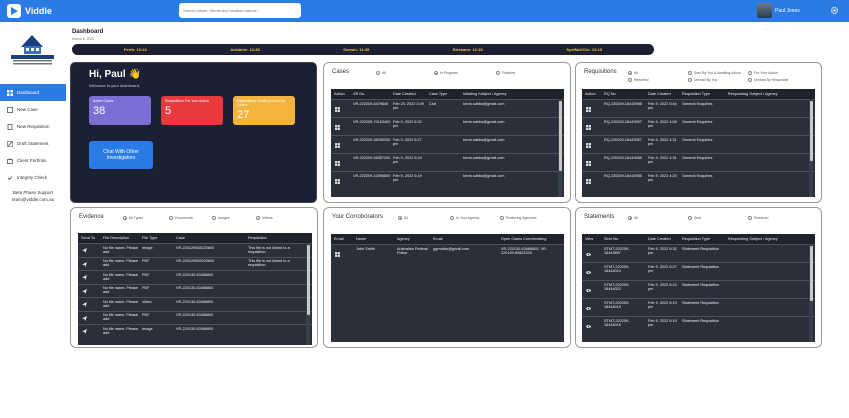 This screenshot has width=849, height=418. I want to click on column-header: File Description, so click(116, 238).